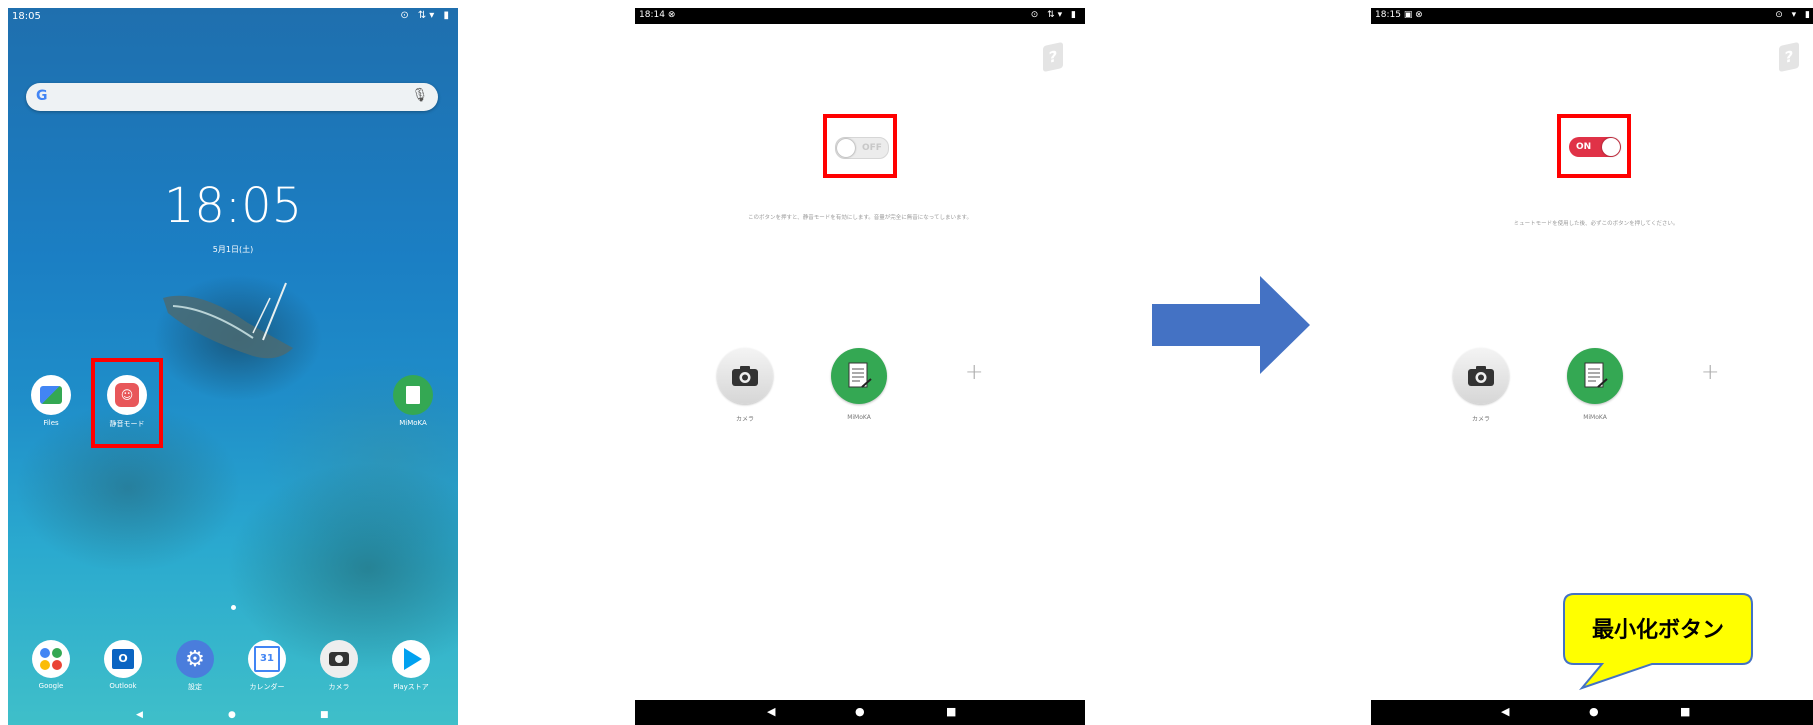 The height and width of the screenshot is (725, 1813). I want to click on app-label: Outlook, so click(123, 686).